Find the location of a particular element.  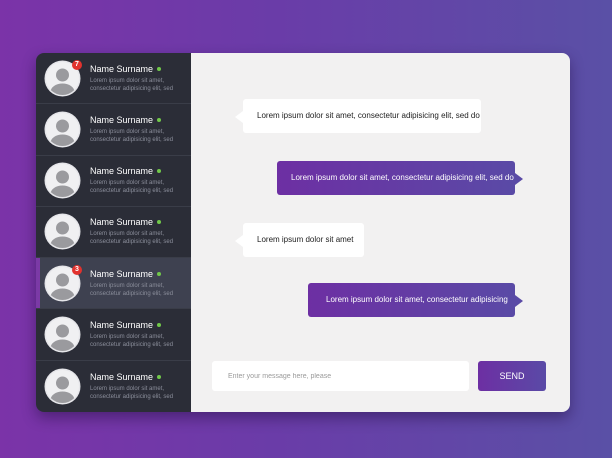

incoming-message: Lorem ipsum dolor sit amet is located at coordinates (299, 240).